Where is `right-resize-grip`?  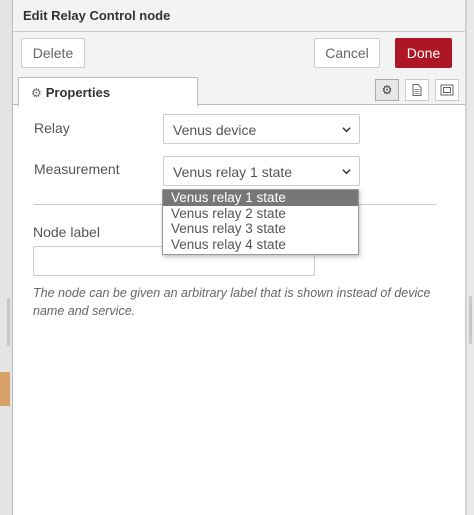
right-resize-grip is located at coordinates (470, 320).